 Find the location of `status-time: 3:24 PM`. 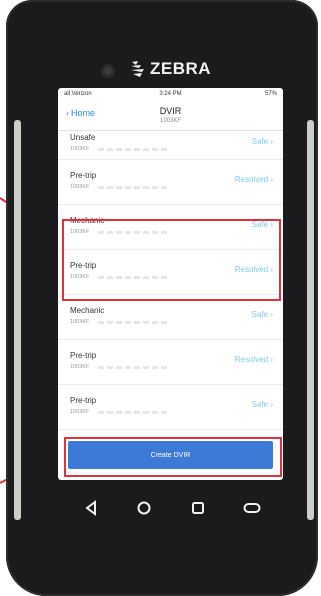

status-time: 3:24 PM is located at coordinates (170, 94).